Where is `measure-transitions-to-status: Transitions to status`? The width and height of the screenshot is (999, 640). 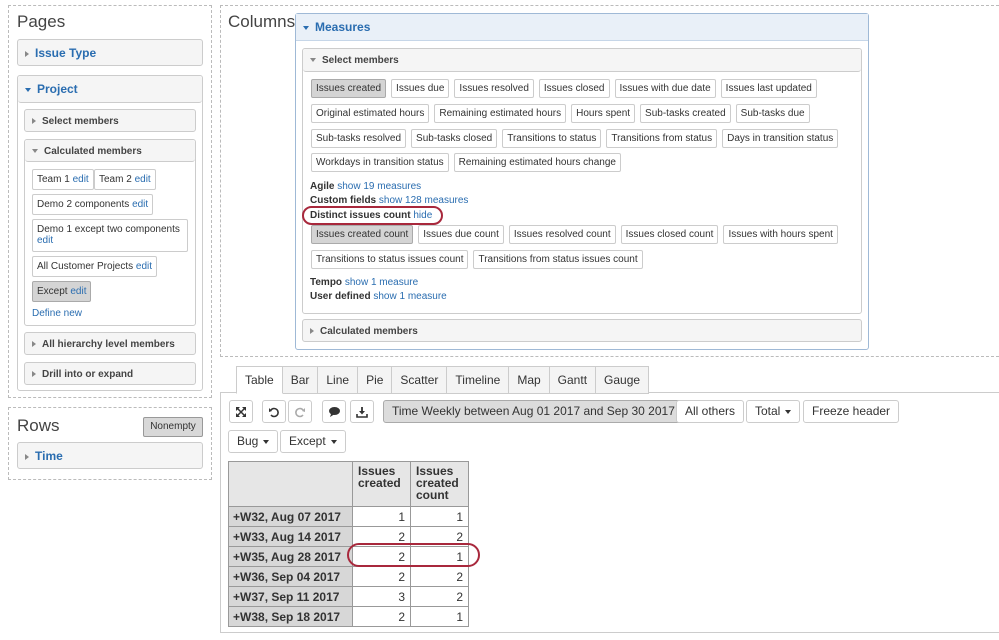 measure-transitions-to-status: Transitions to status is located at coordinates (552, 138).